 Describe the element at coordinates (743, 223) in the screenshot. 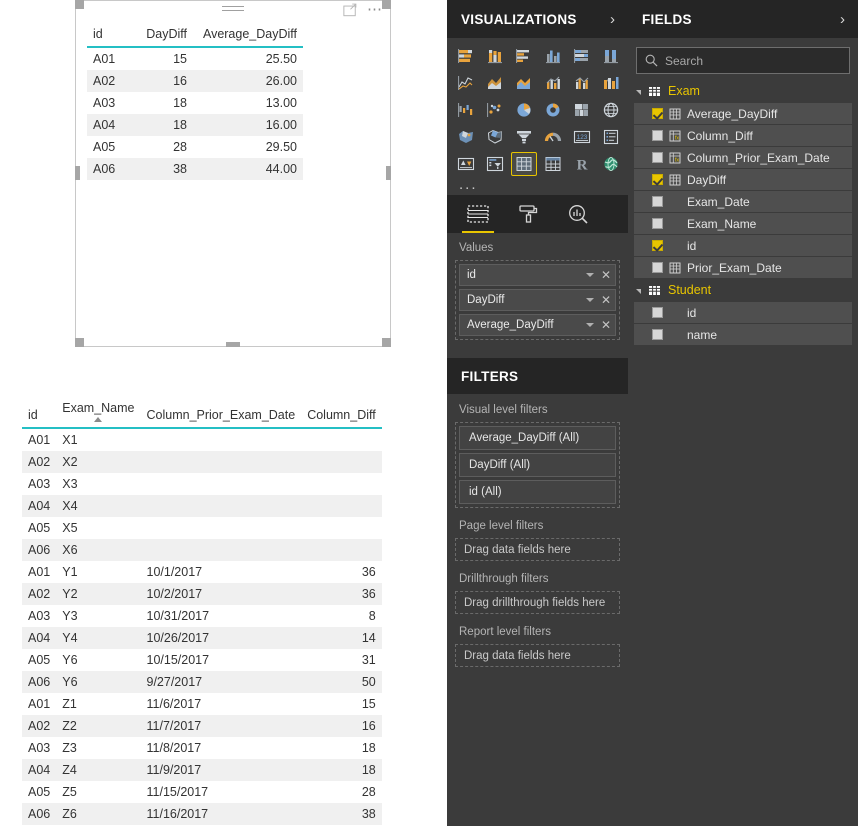

I see `field-row-exam_name: Exam_Name` at that location.